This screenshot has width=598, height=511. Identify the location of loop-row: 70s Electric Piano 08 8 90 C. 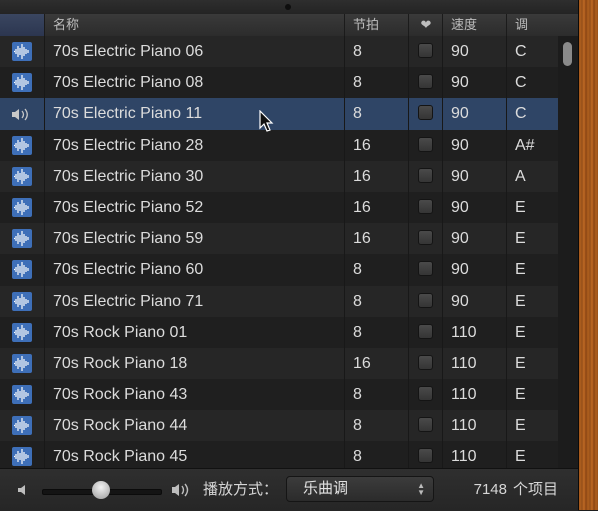
(279, 83).